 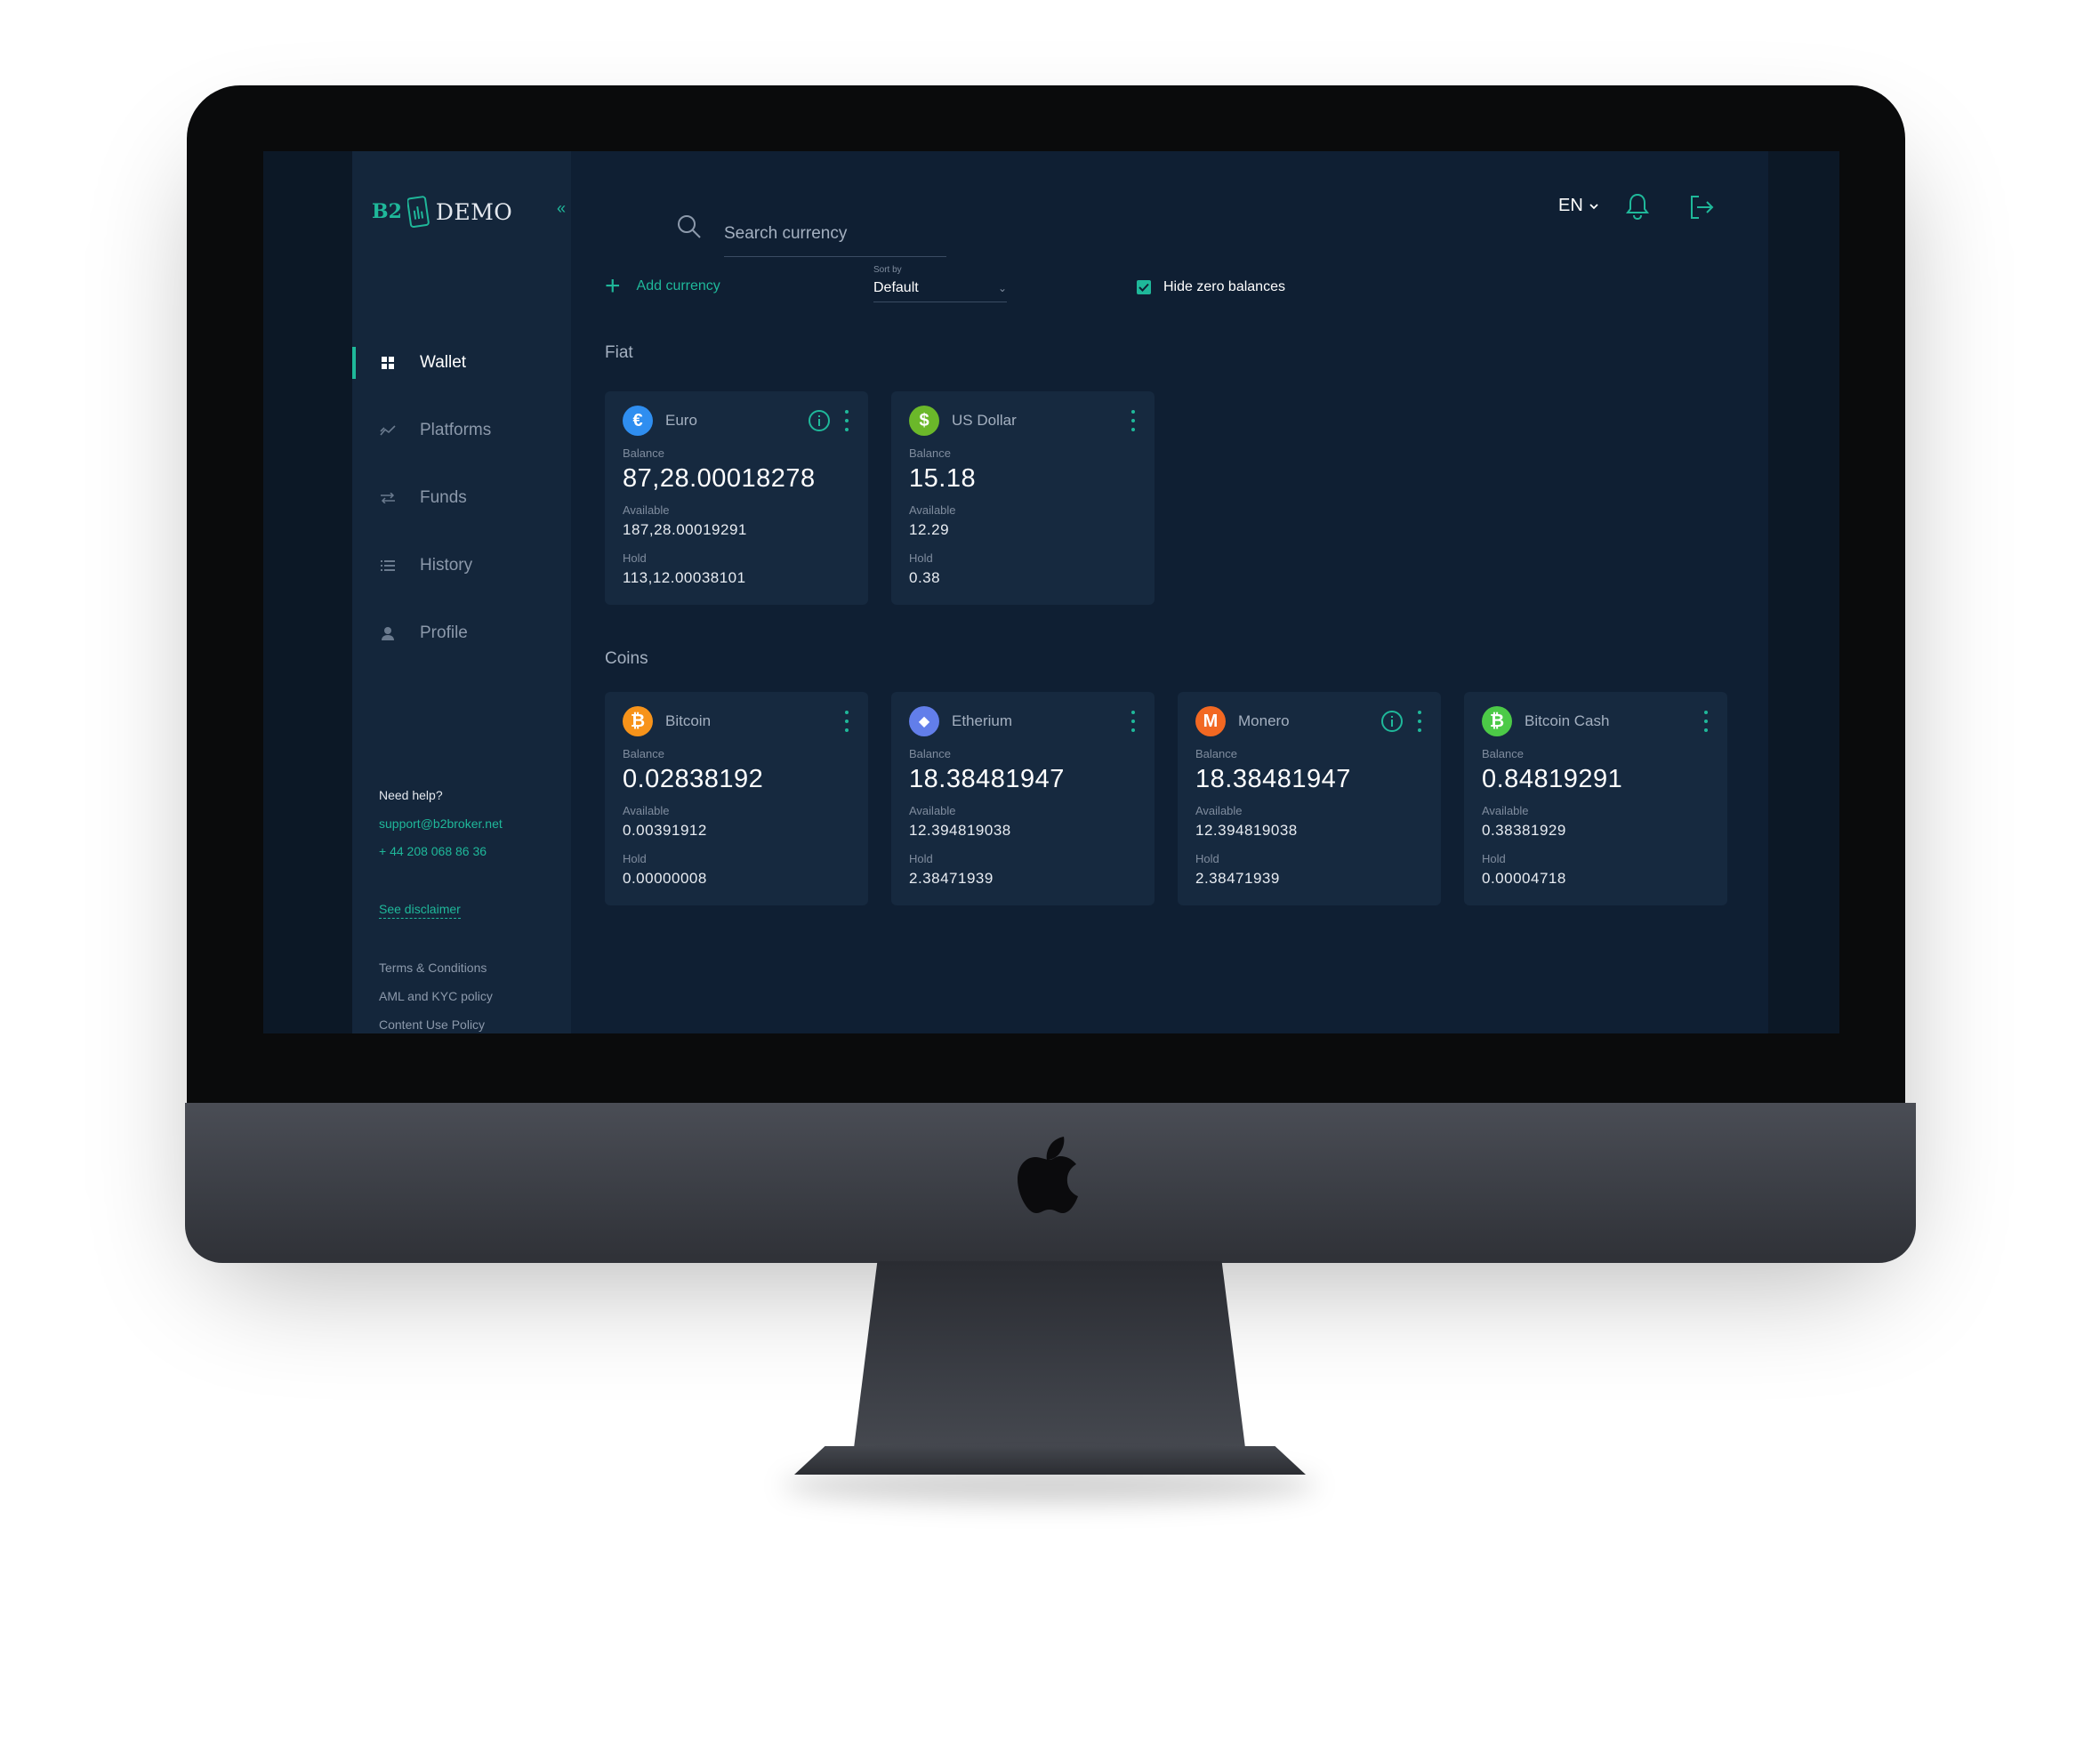 I want to click on available-value: 187,28.00019291, so click(x=685, y=529).